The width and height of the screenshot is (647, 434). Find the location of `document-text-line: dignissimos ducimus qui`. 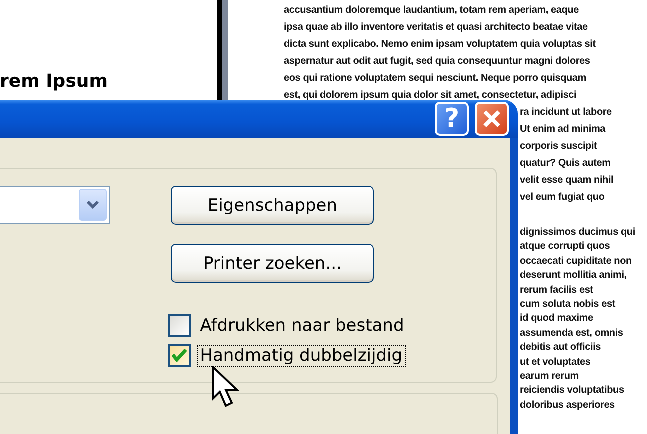

document-text-line: dignissimos ducimus qui is located at coordinates (578, 233).